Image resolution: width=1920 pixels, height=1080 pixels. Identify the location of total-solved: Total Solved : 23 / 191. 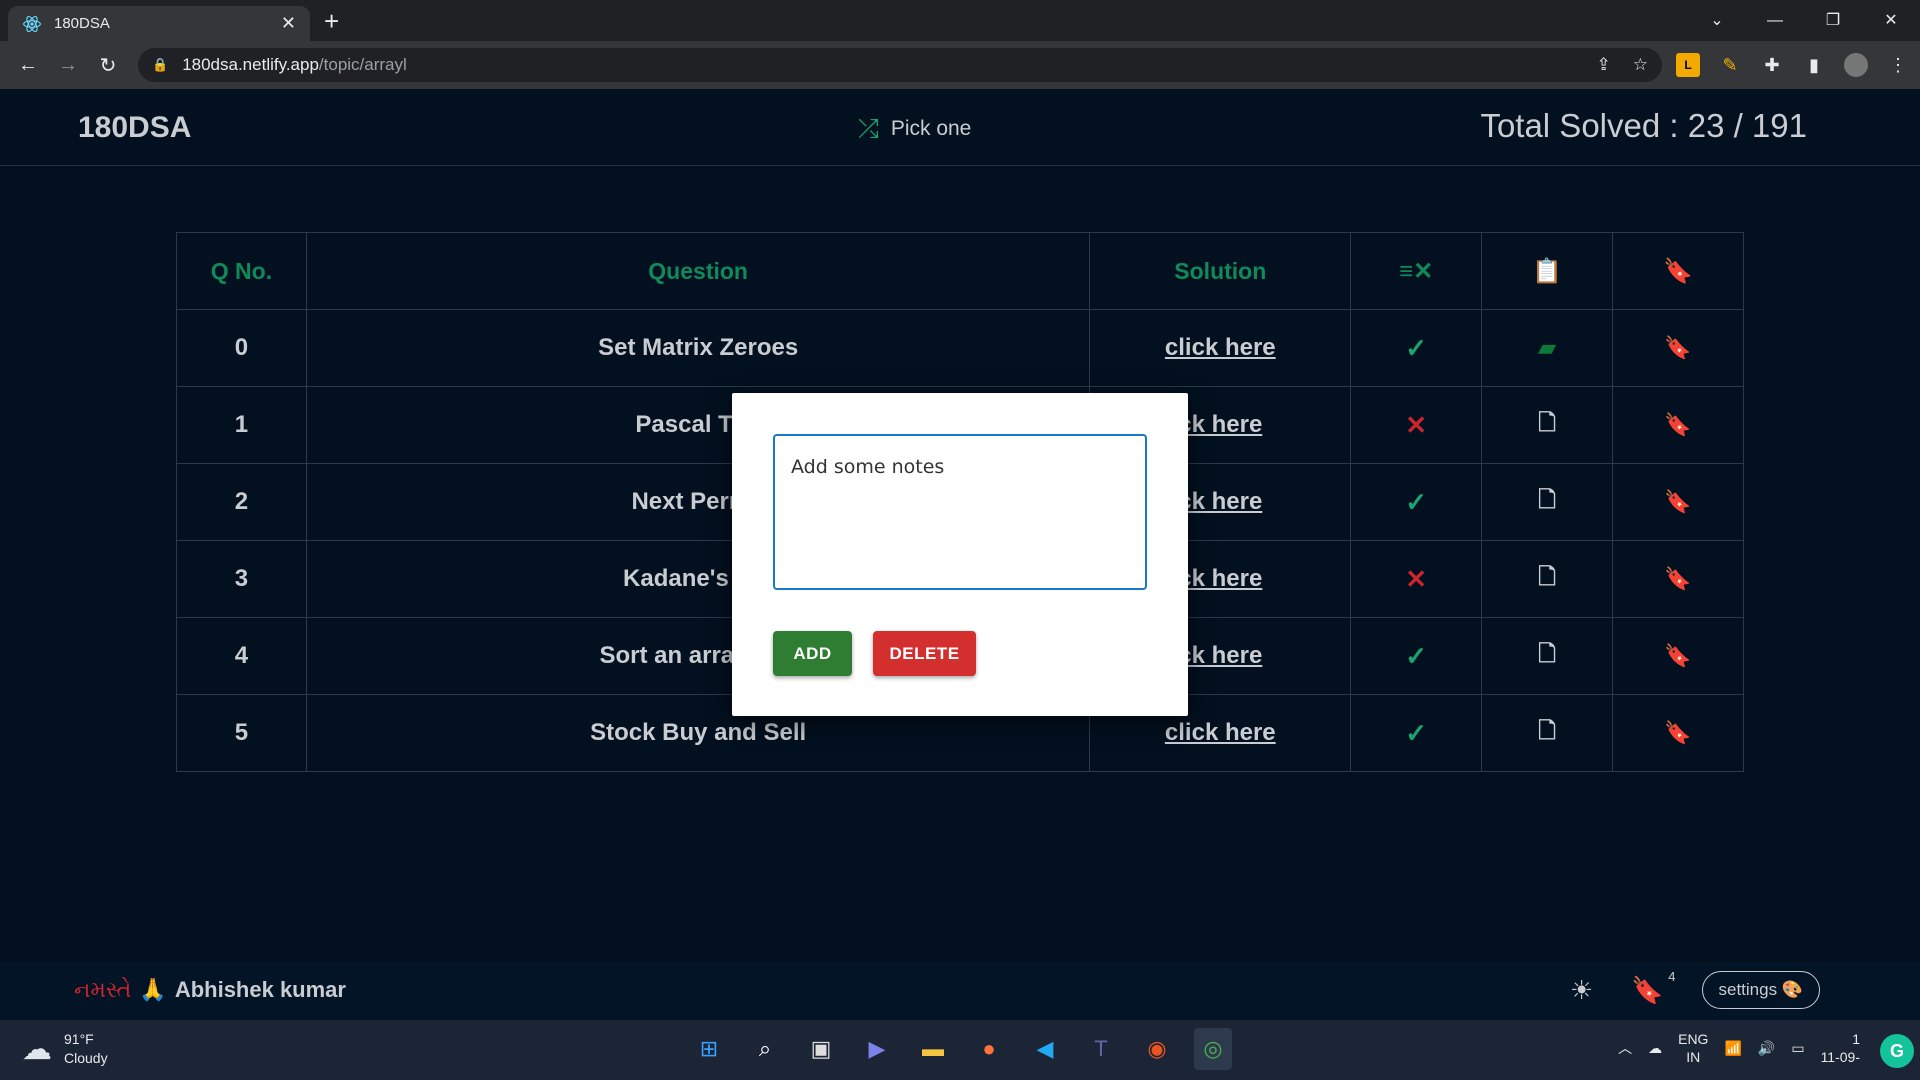
(1643, 125).